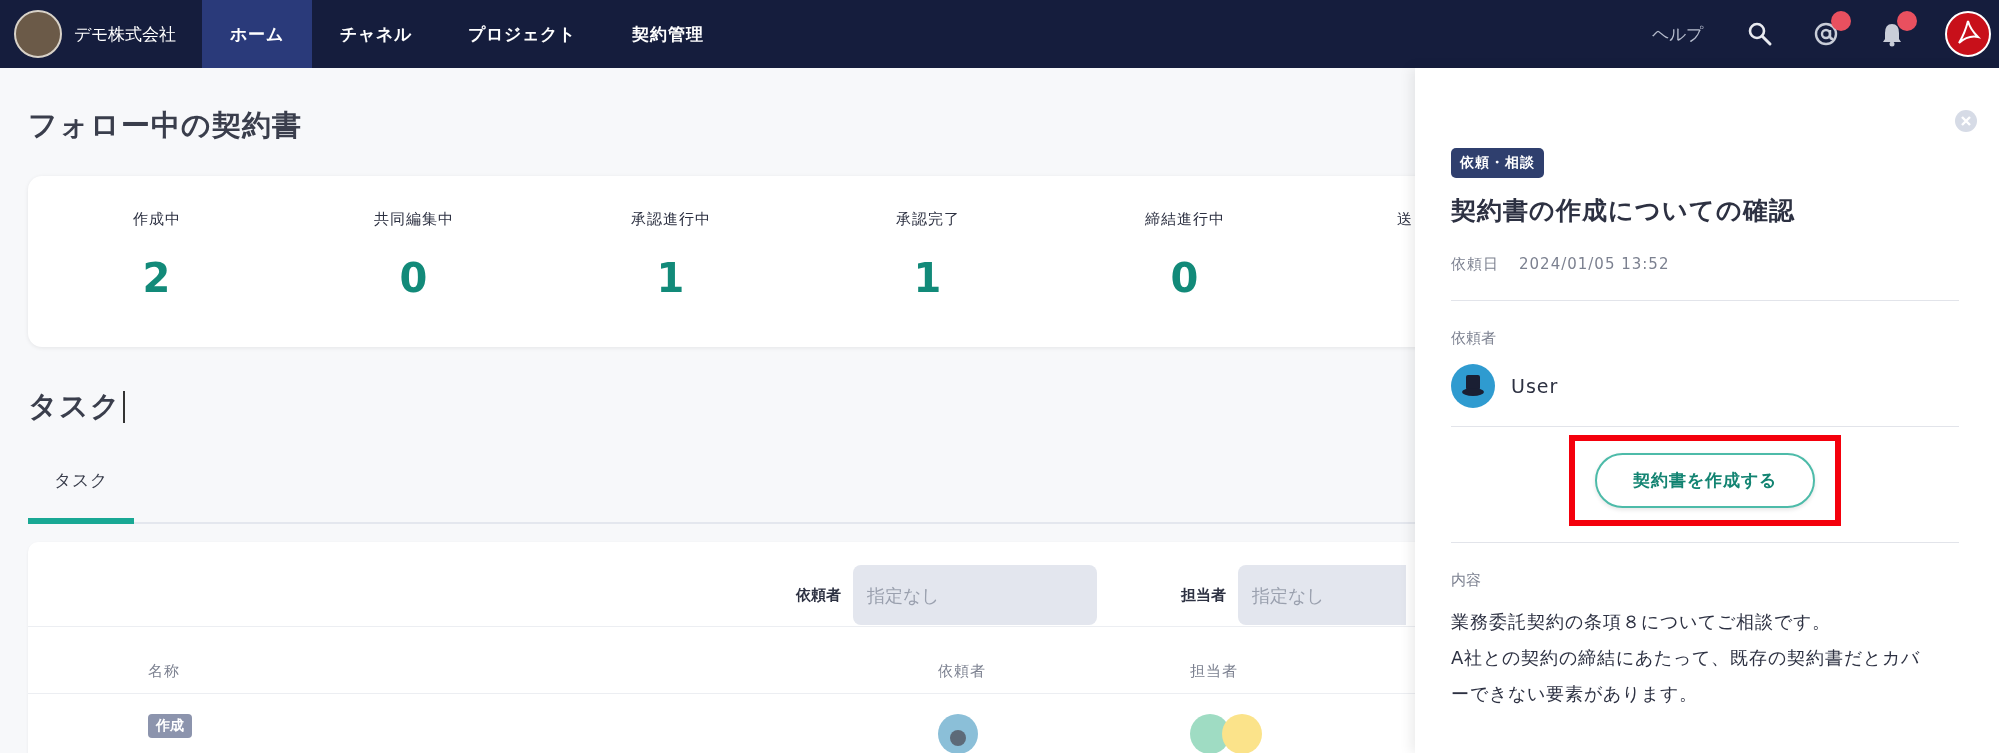  I want to click on nav-tab: ホーム, so click(257, 34).